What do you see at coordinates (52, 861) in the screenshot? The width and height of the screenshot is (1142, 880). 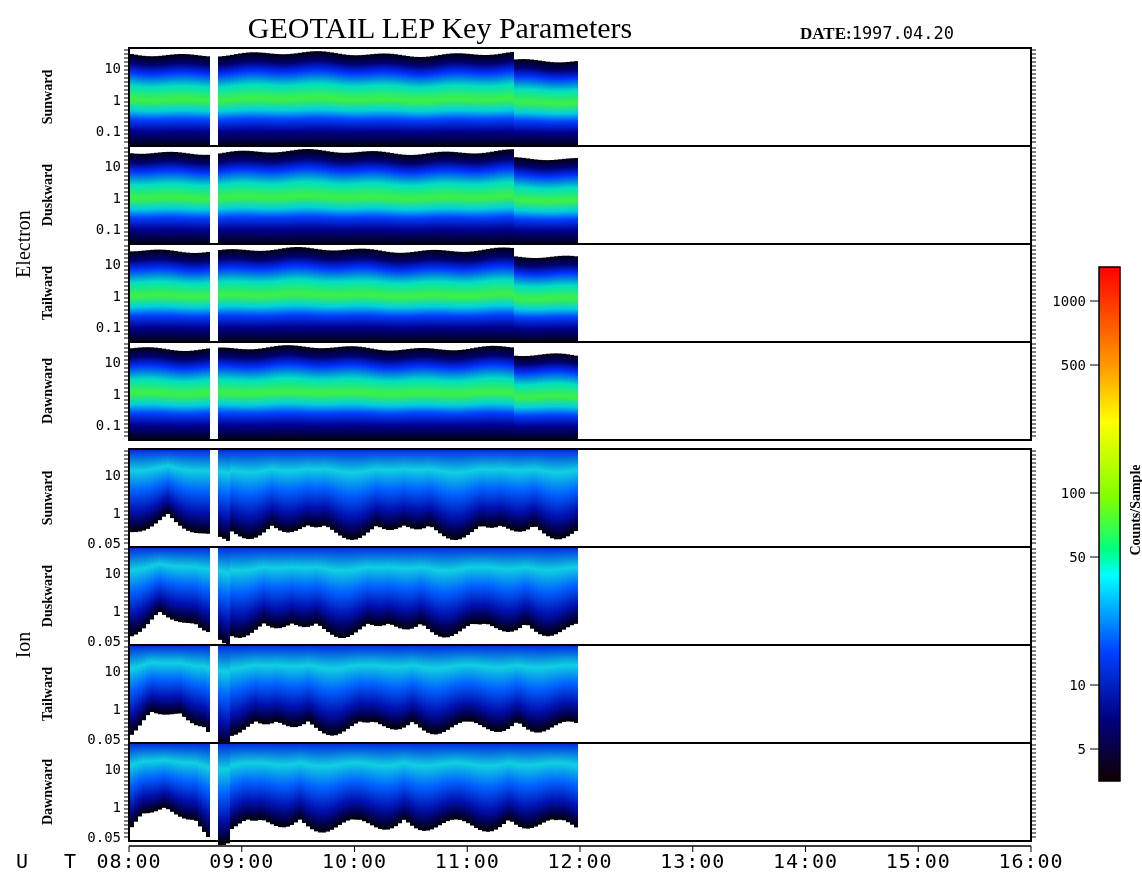 I see `time-axis-label: U T` at bounding box center [52, 861].